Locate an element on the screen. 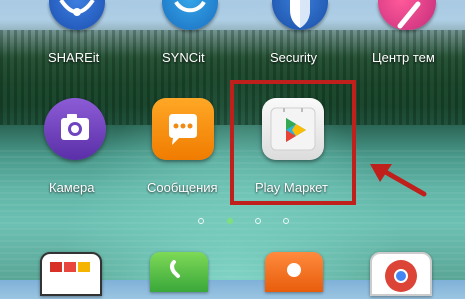 This screenshot has width=465, height=299. app-label-camera: Камера is located at coordinates (72, 187).